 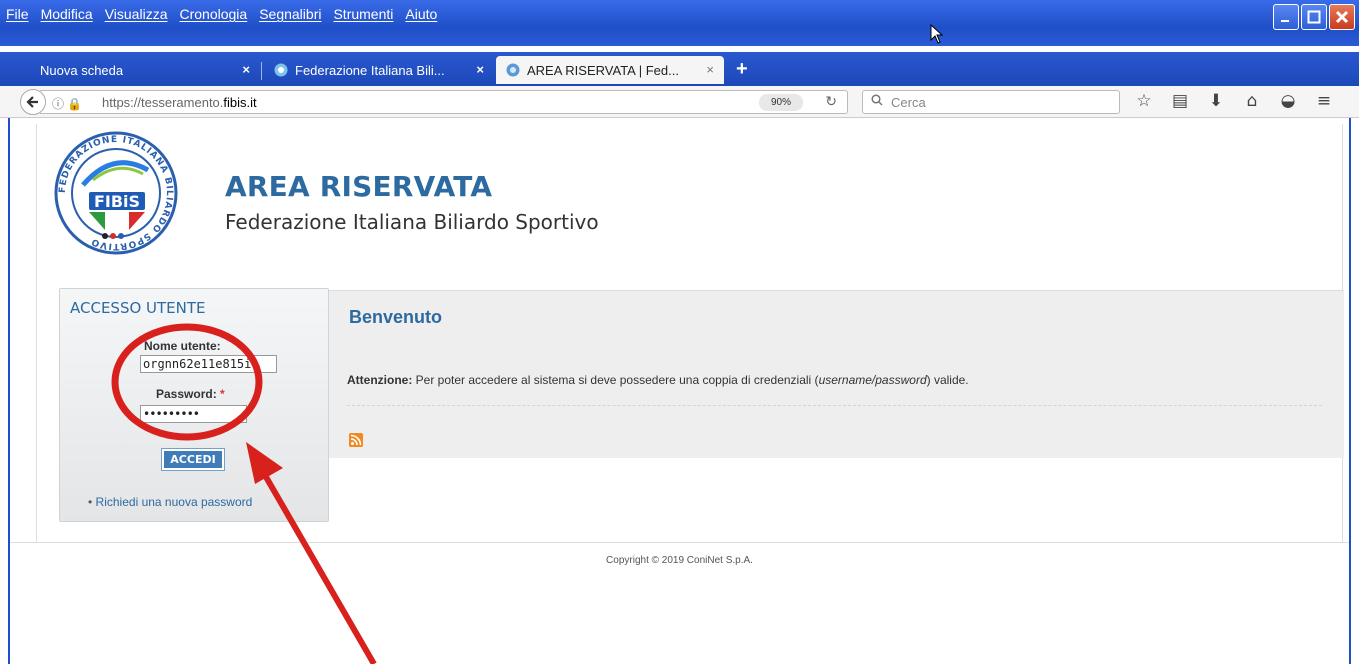 I want to click on star-icon: ☆, so click(x=1144, y=101).